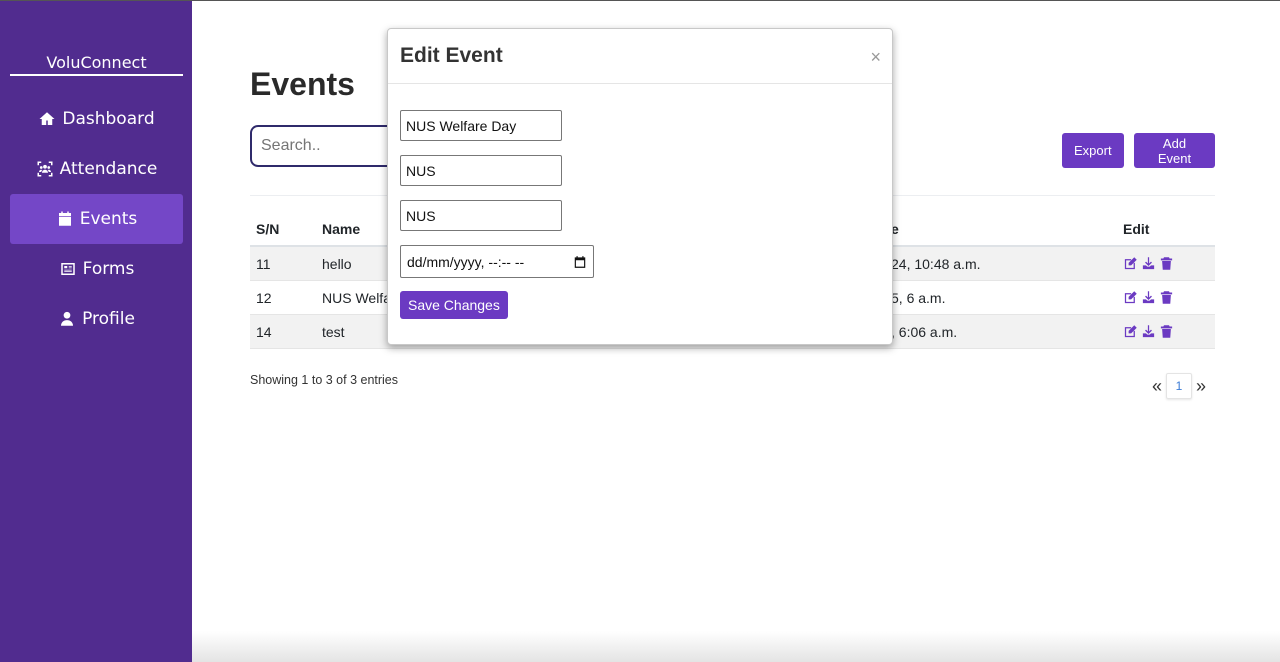 This screenshot has height=662, width=1280. I want to click on cell-sn: 12, so click(264, 297).